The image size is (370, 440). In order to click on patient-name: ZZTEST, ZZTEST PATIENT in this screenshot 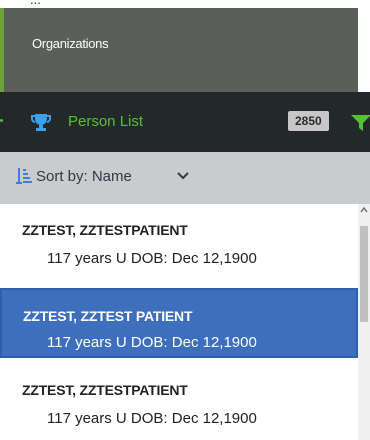, I will do `click(108, 316)`.